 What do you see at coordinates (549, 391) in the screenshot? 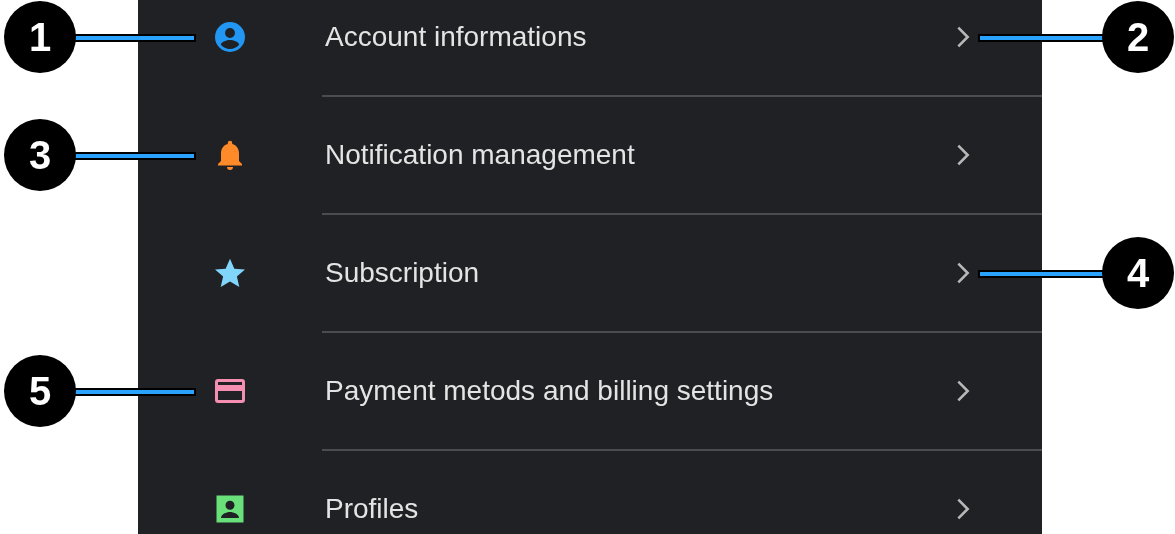
I see `menu-item-label: Payment metods and billing settings` at bounding box center [549, 391].